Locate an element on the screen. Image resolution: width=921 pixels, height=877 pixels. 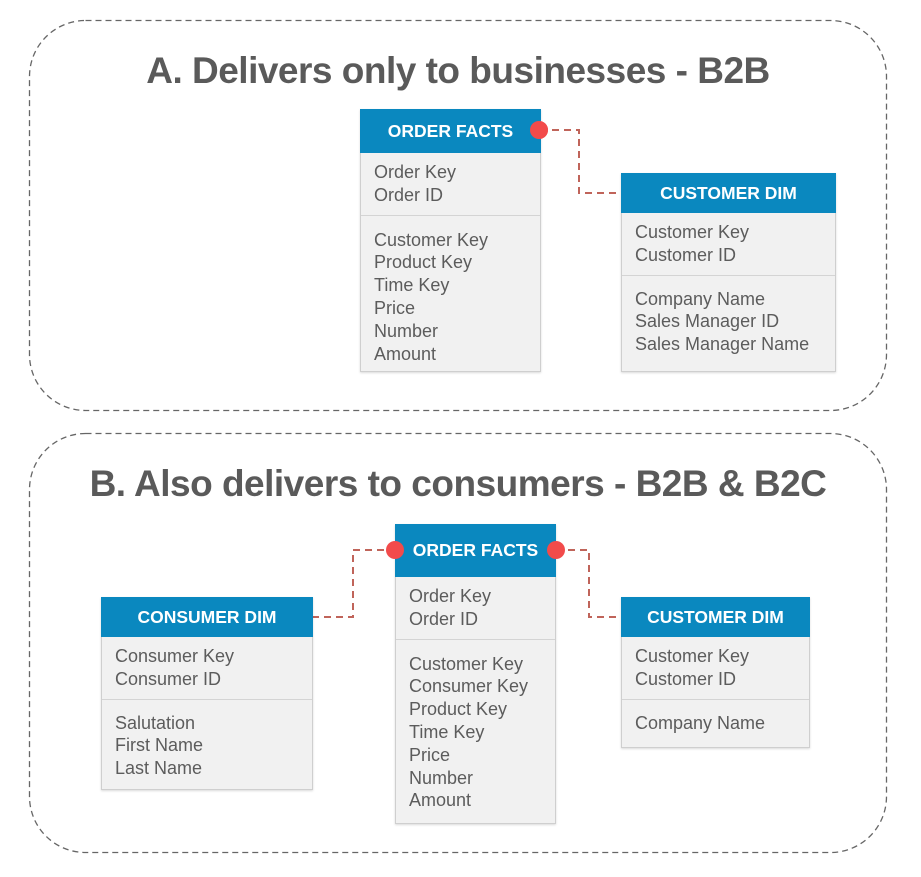
field: Last Name is located at coordinates (159, 768).